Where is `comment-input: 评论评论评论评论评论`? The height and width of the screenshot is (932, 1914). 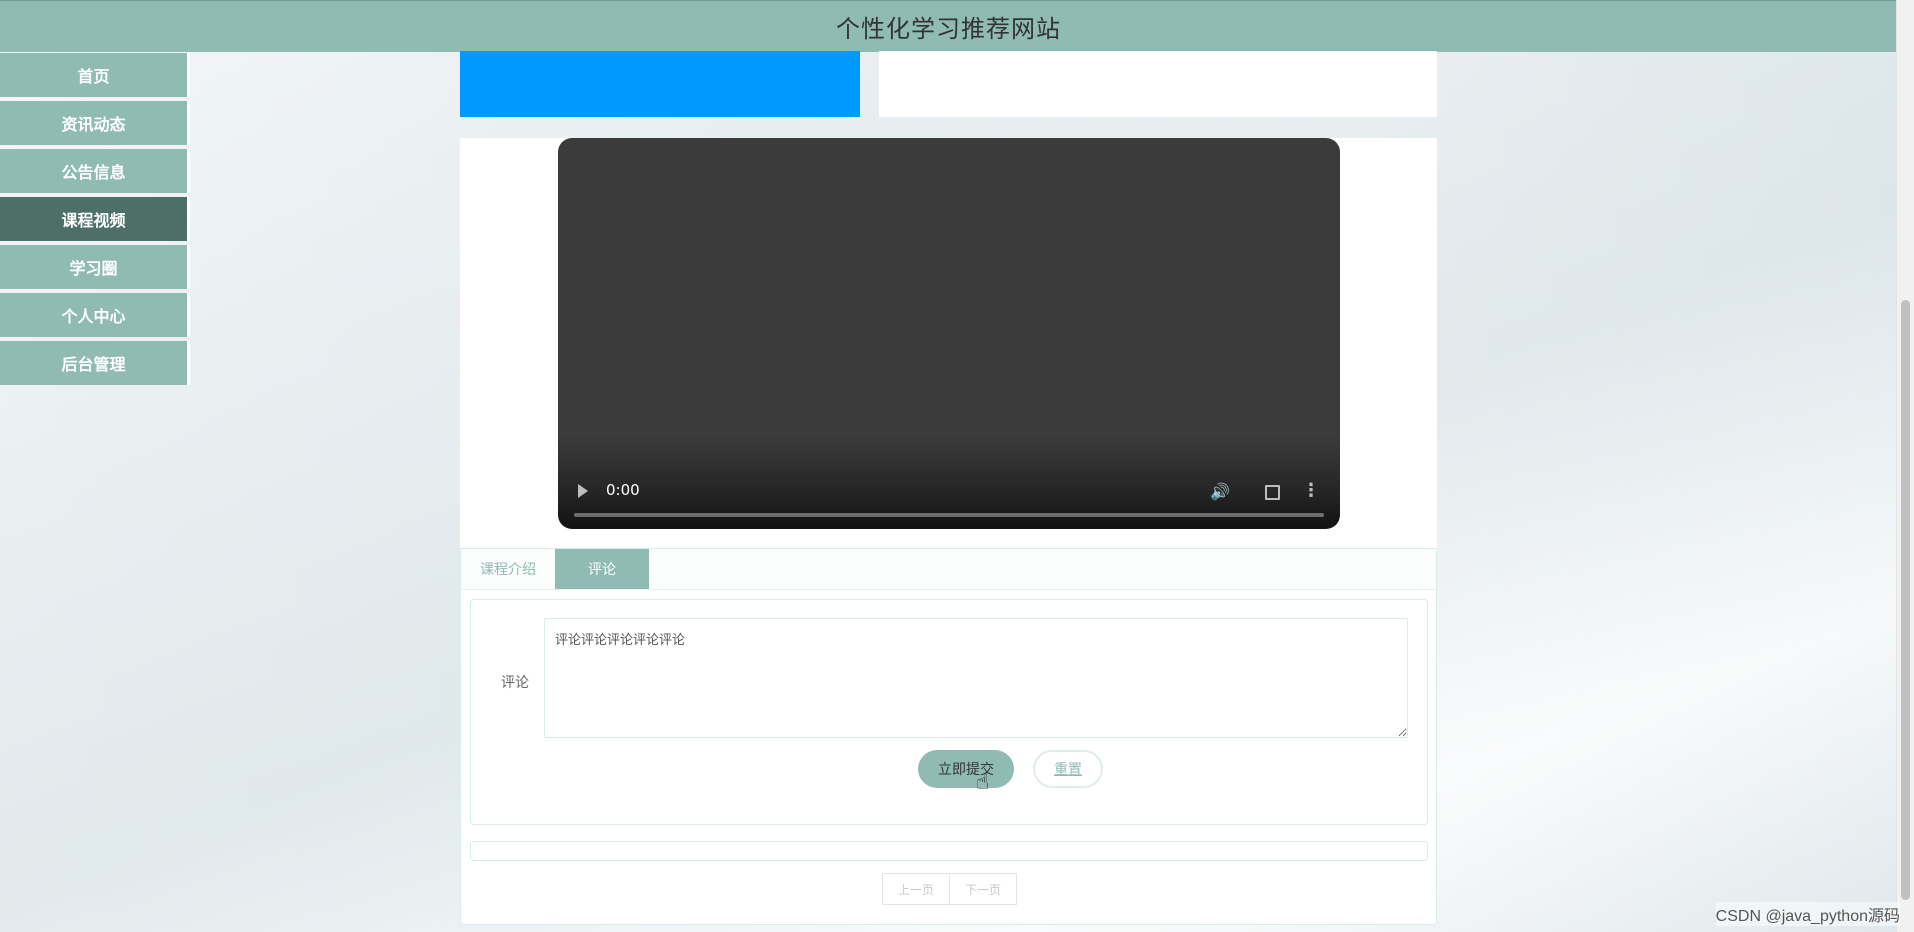 comment-input: 评论评论评论评论评论 is located at coordinates (976, 678).